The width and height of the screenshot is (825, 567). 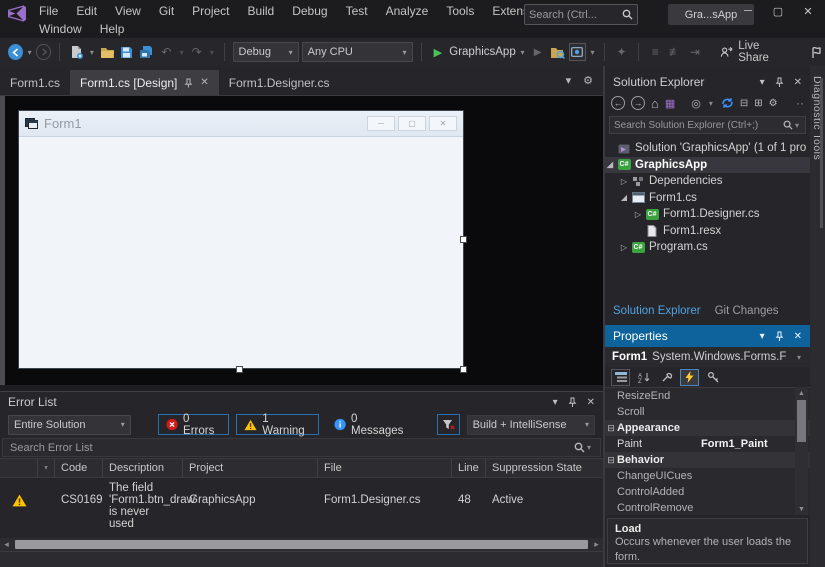 What do you see at coordinates (569, 80) in the screenshot?
I see `active-files-dropdown-icon: ▾` at bounding box center [569, 80].